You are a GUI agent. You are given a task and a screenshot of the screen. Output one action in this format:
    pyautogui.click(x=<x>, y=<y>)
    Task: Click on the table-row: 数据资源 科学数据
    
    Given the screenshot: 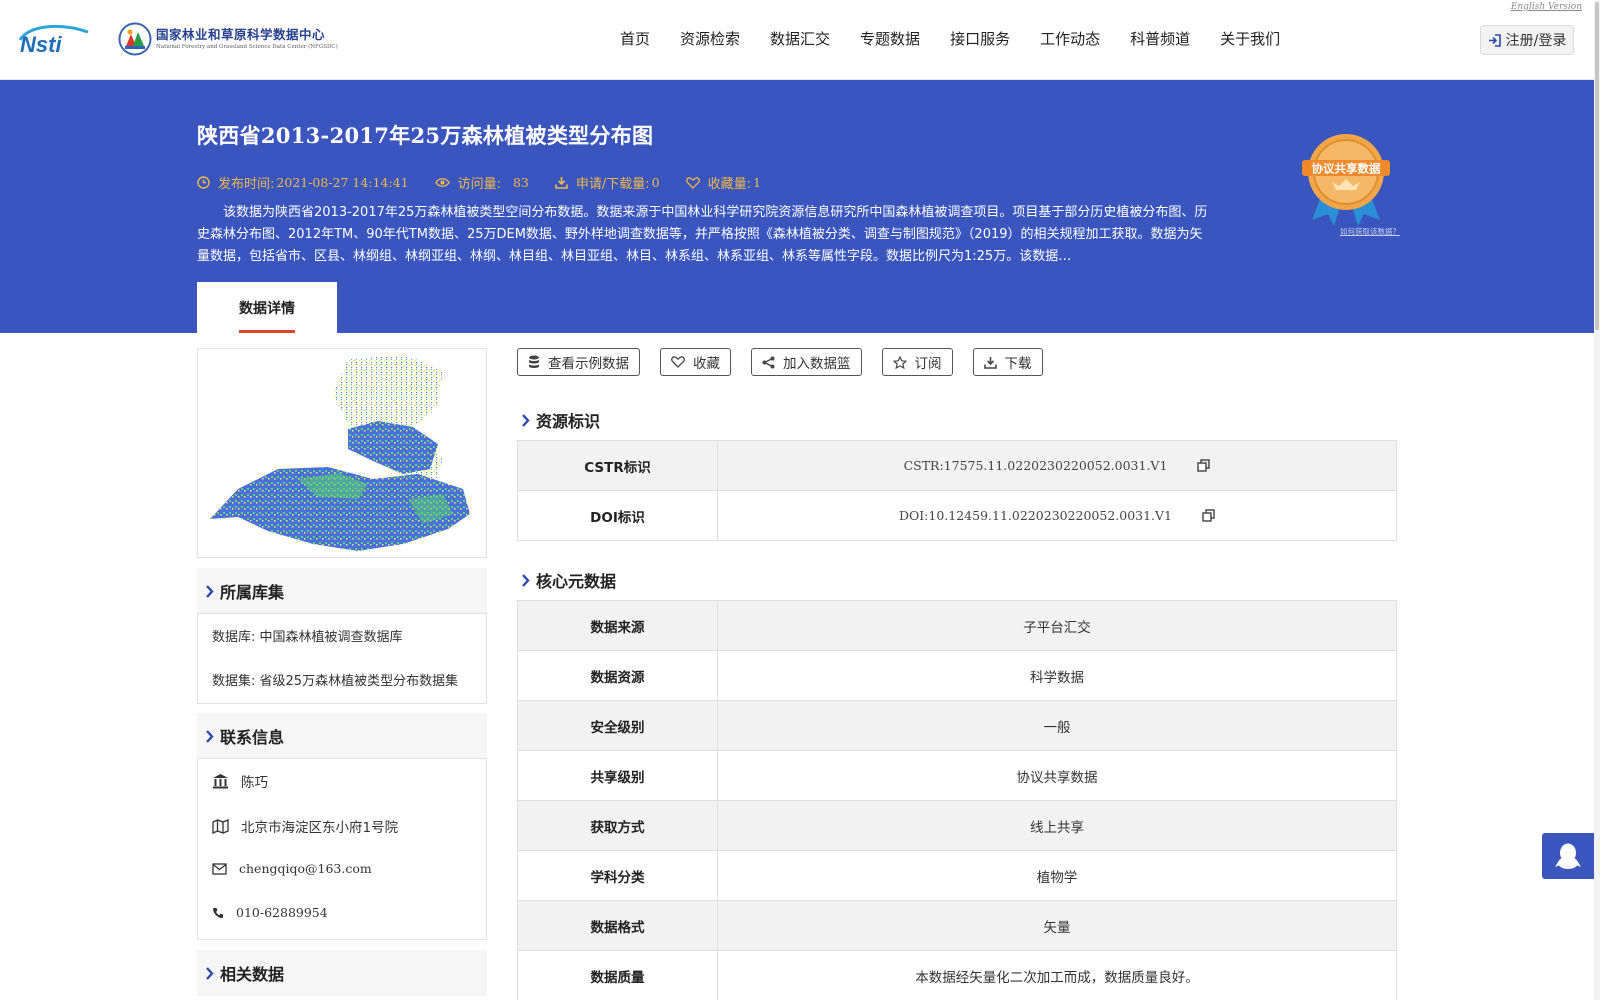 What is the action you would take?
    pyautogui.click(x=957, y=675)
    